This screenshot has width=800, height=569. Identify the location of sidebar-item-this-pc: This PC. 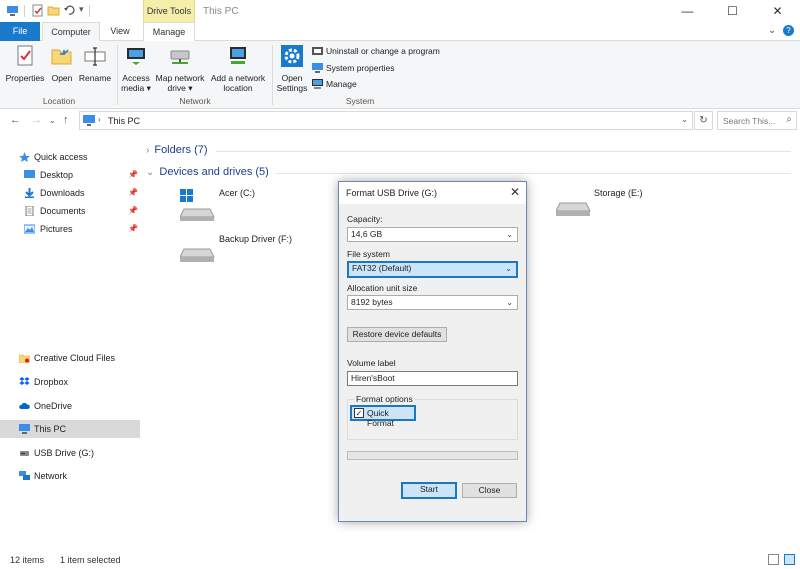
(70, 429).